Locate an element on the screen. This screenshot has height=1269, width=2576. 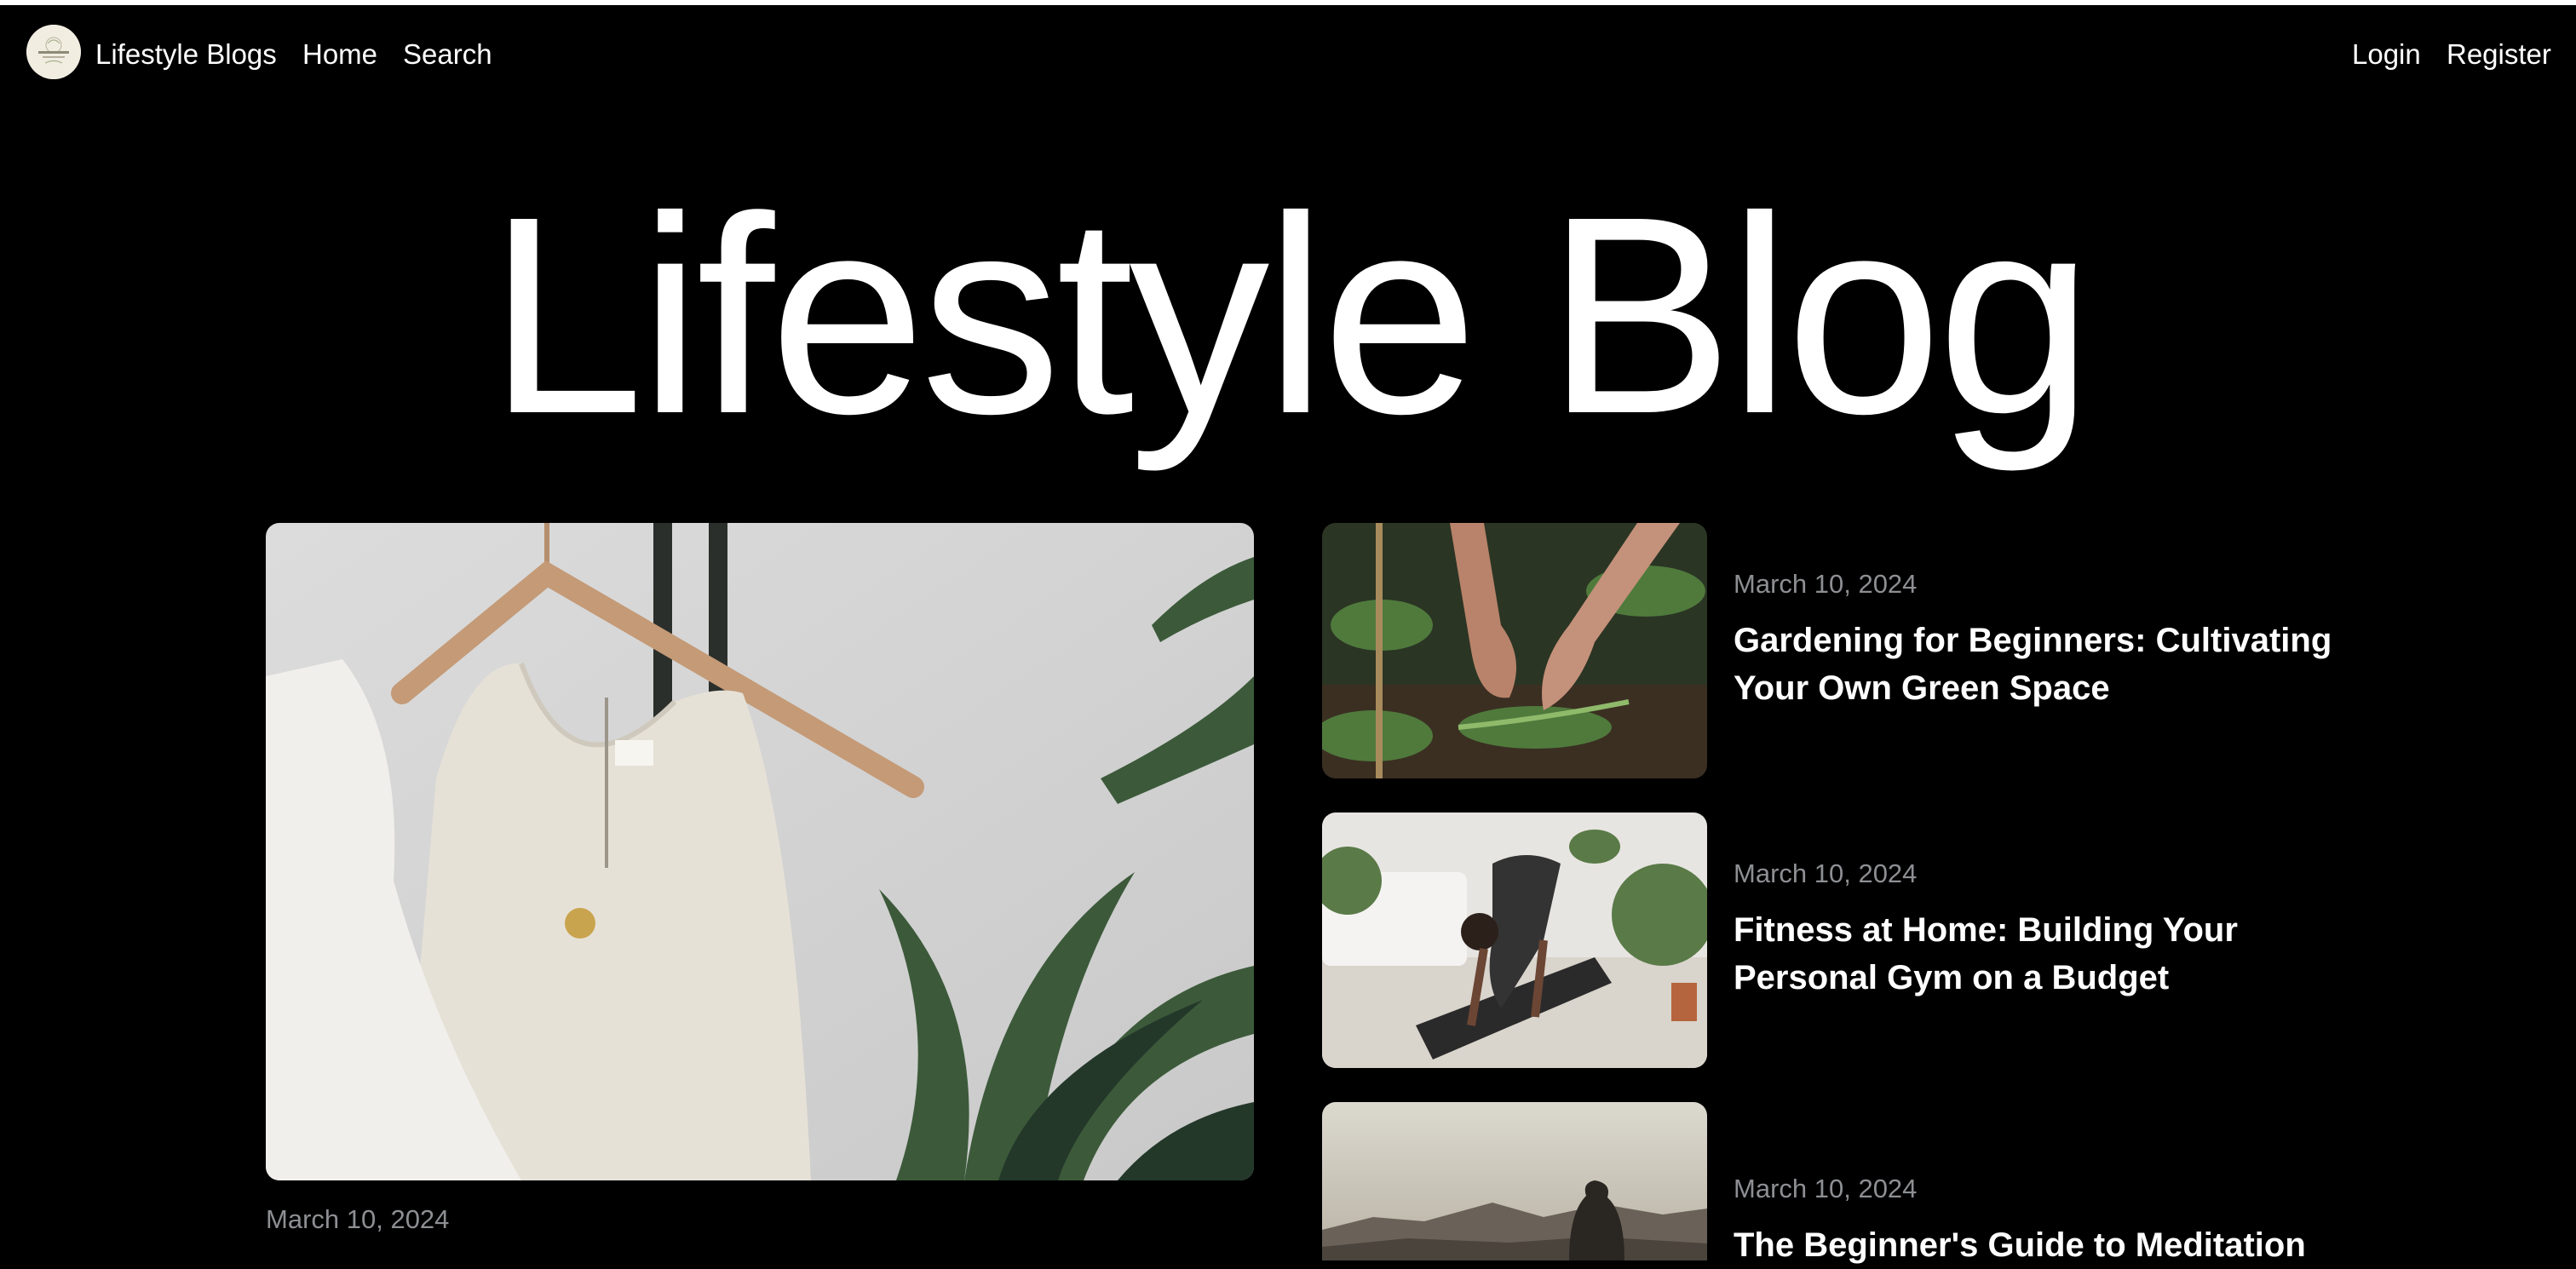
post-3-image is located at coordinates (1515, 1181).